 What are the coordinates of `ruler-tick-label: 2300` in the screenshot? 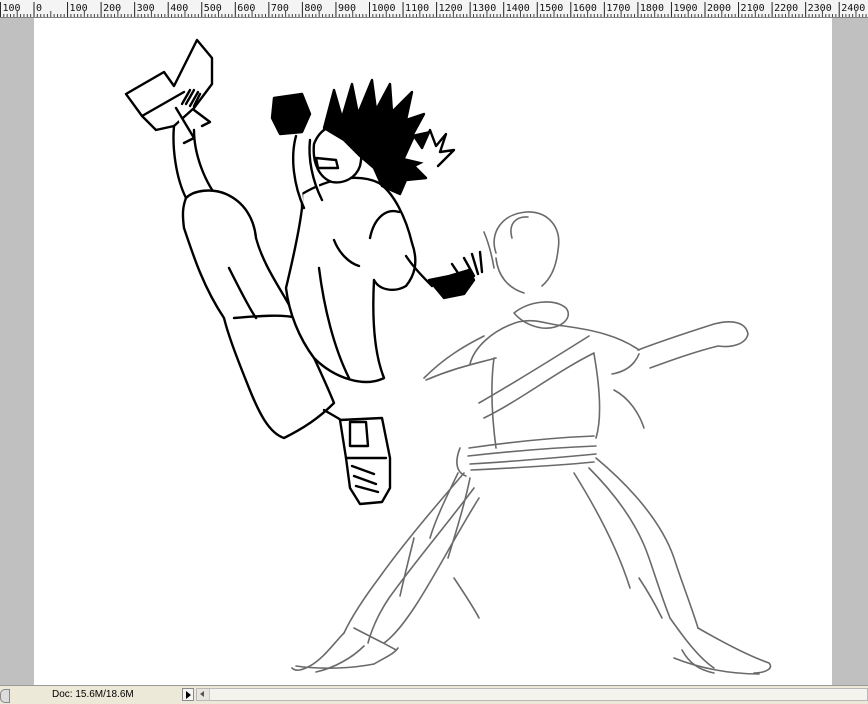 It's located at (820, 8).